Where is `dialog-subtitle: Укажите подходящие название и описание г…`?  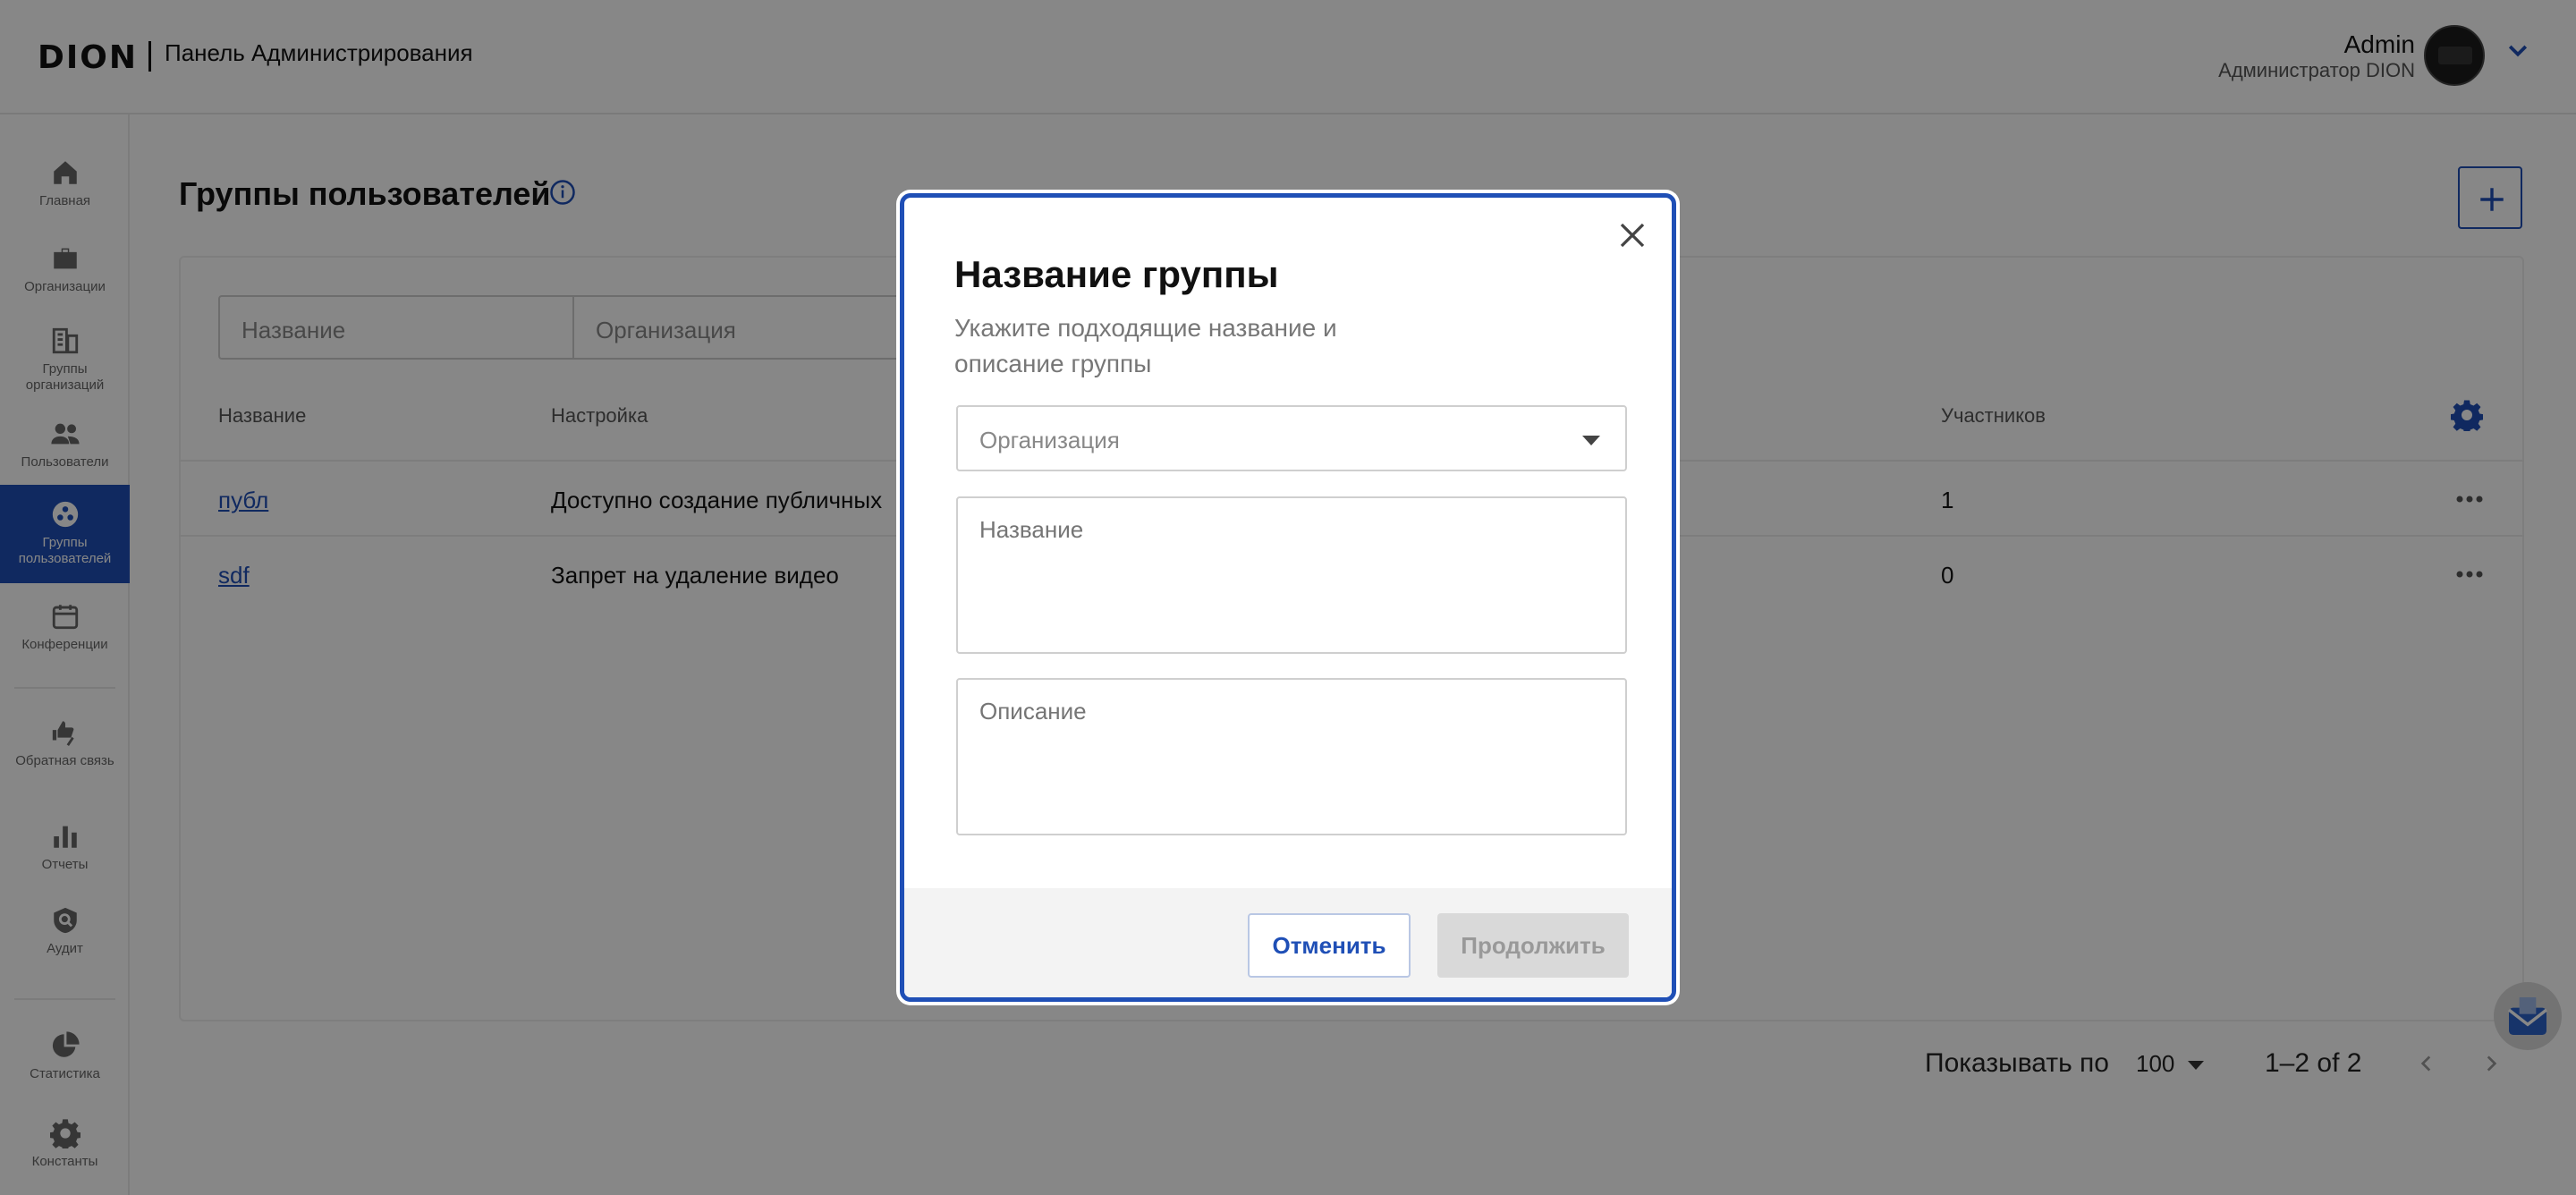
dialog-subtitle: Укажите подходящие название и описание г… is located at coordinates (1145, 345).